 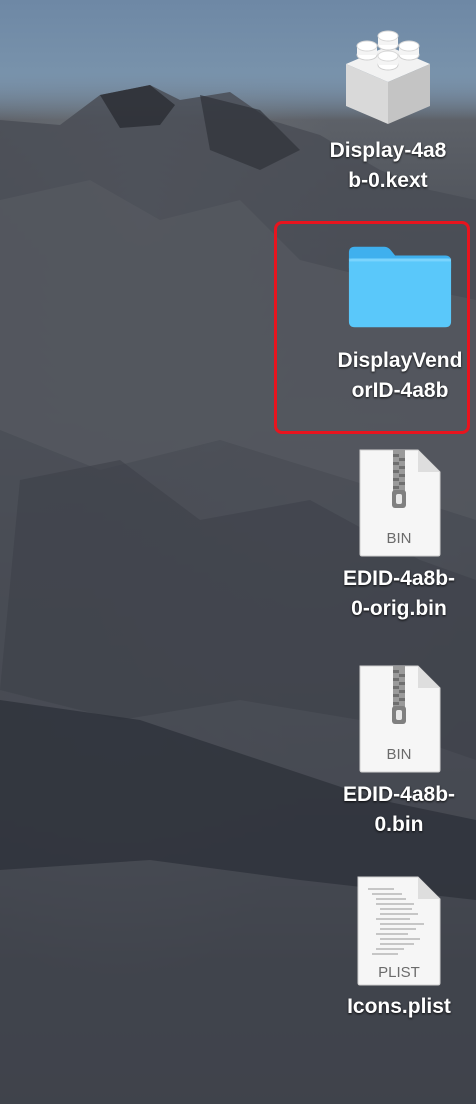 What do you see at coordinates (388, 75) in the screenshot?
I see `kext-bundle-icon` at bounding box center [388, 75].